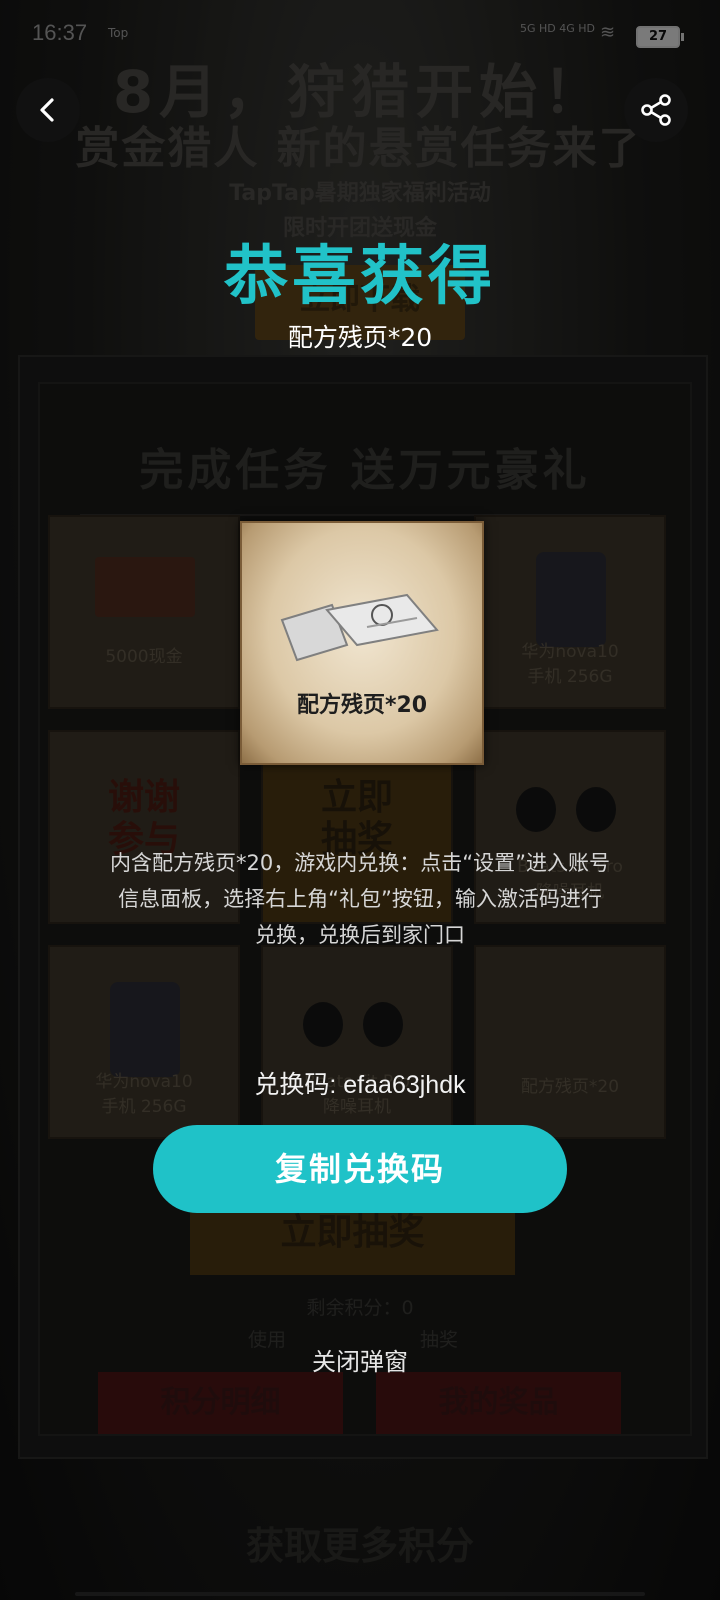 This screenshot has height=1600, width=720. I want to click on modal-title: 恭喜获得, so click(360, 277).